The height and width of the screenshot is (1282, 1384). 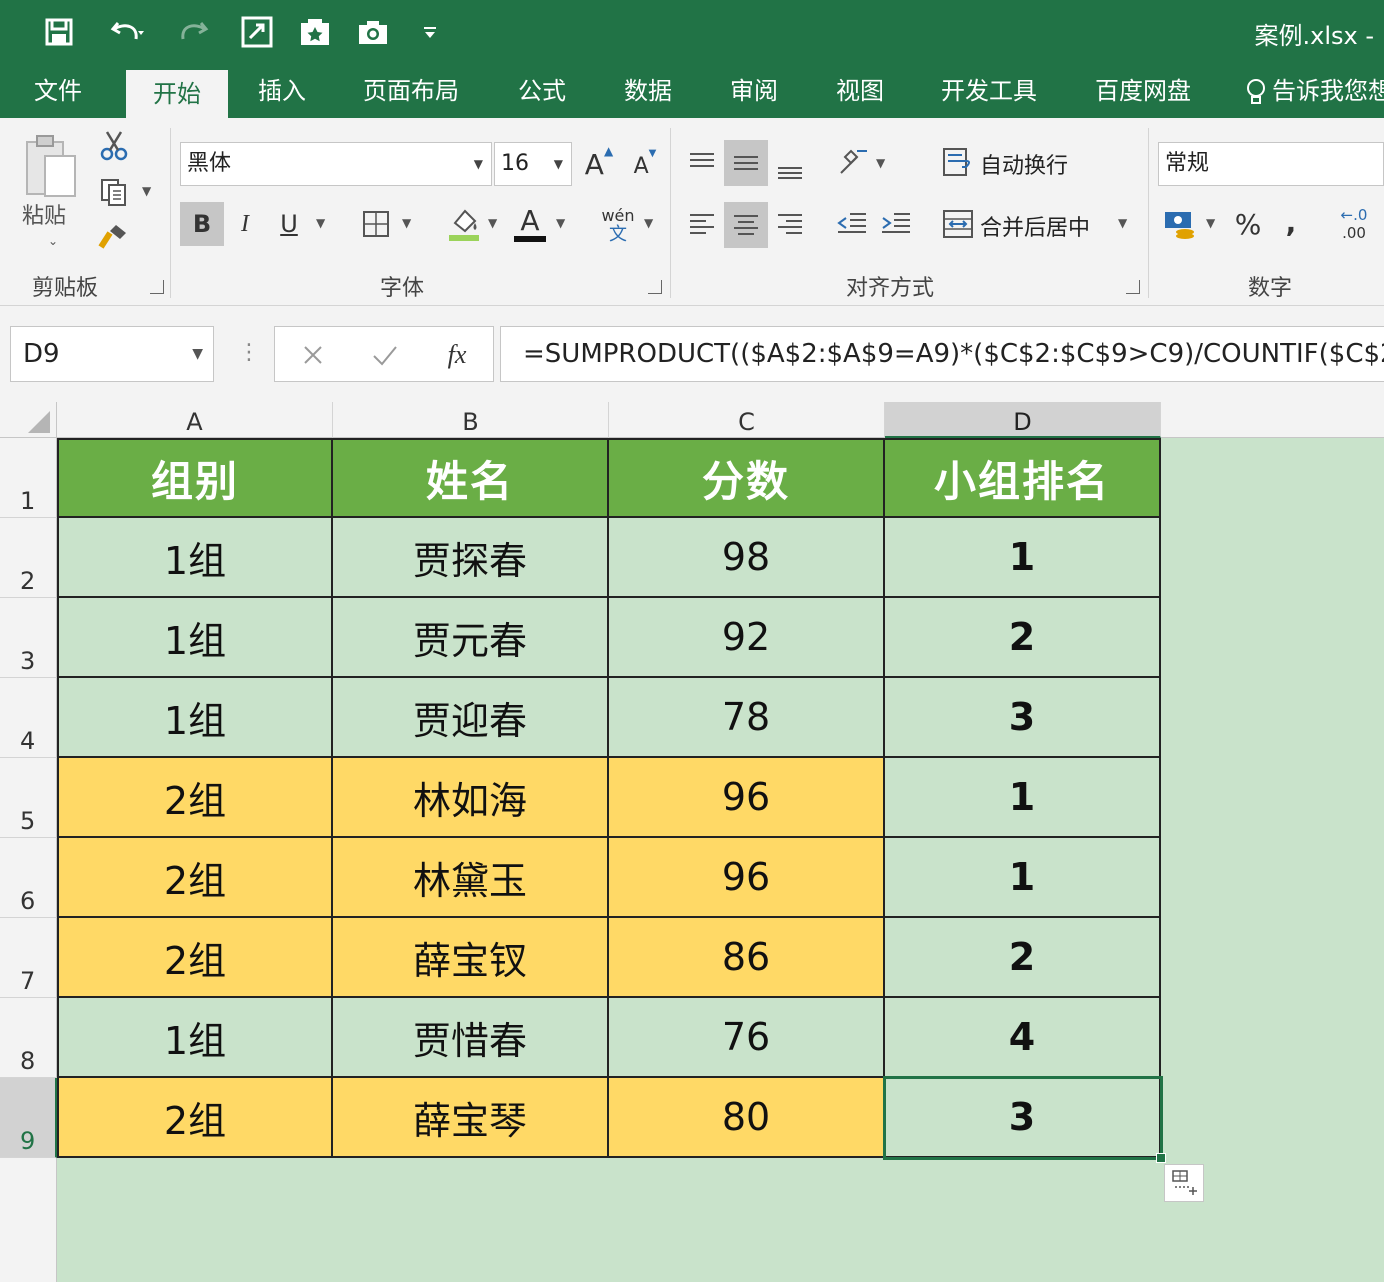 I want to click on tab-view: 视图, so click(x=860, y=91).